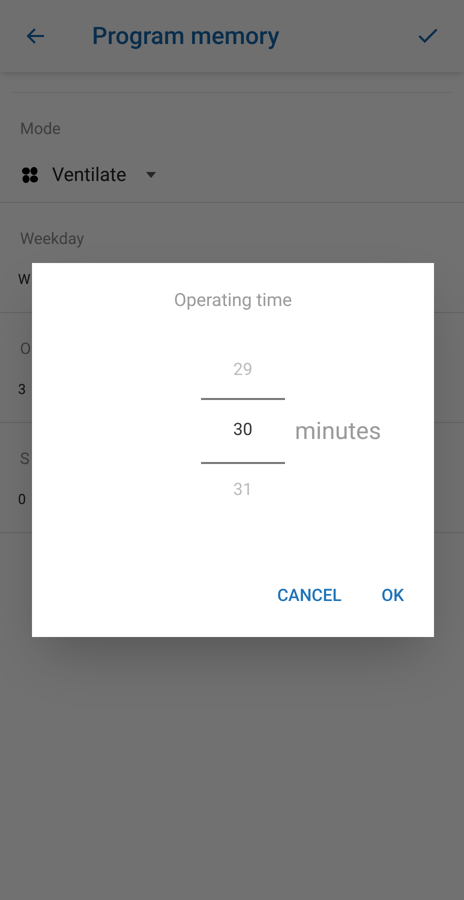 The height and width of the screenshot is (900, 464). Describe the element at coordinates (151, 175) in the screenshot. I see `dropdown-caret-icon` at that location.